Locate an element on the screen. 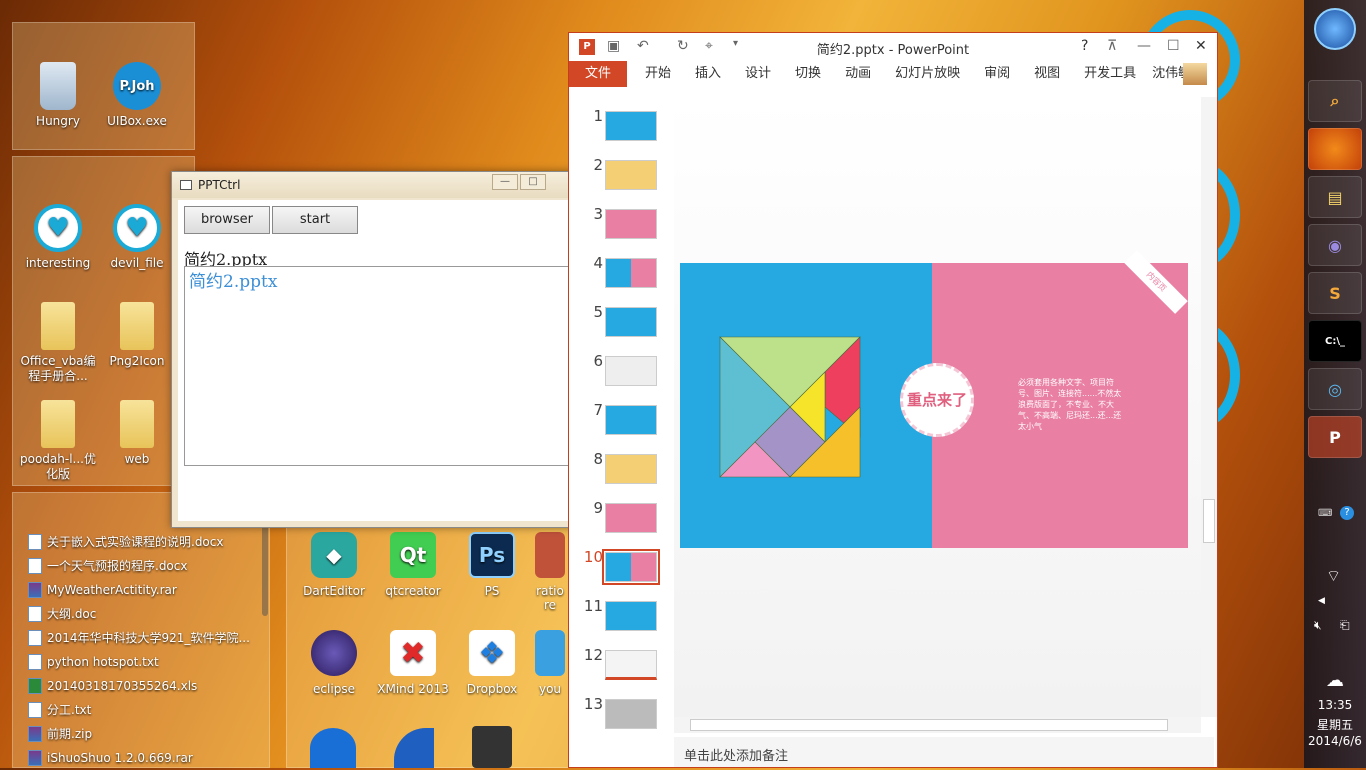 This screenshot has width=1366, height=770. desktop-icon-hungry: Hungry is located at coordinates (58, 95).